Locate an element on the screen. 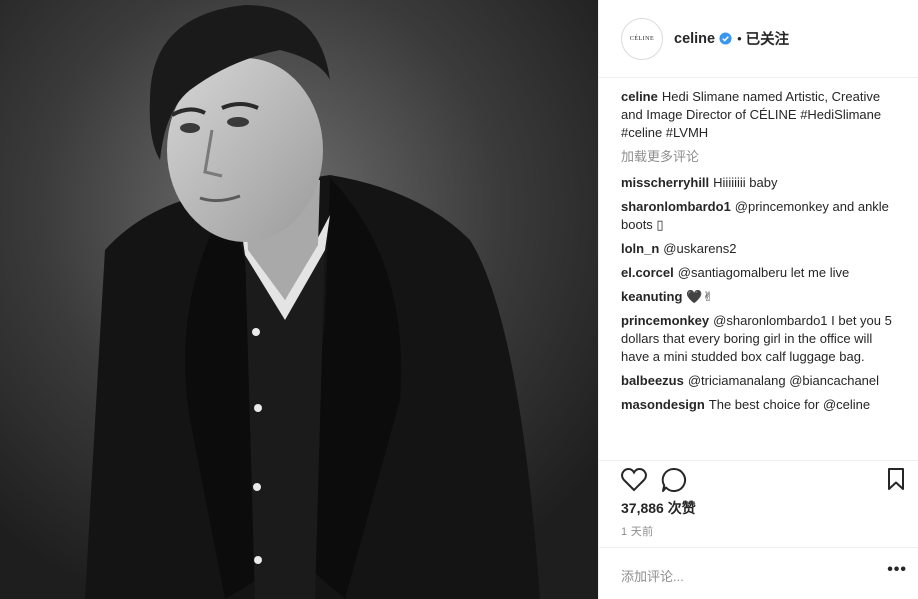 This screenshot has height=599, width=918. comment-item: balbeezus @triciamanalang @biancachanel is located at coordinates (762, 381).